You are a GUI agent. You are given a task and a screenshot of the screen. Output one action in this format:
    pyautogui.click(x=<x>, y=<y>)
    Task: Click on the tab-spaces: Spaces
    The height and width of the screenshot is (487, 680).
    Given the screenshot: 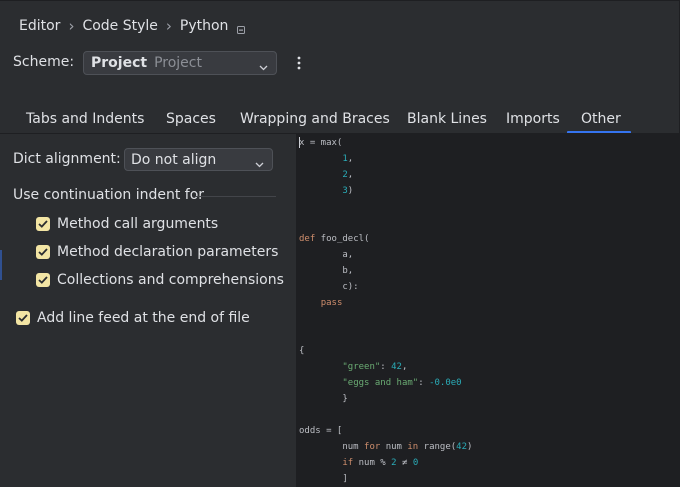 What is the action you would take?
    pyautogui.click(x=191, y=119)
    